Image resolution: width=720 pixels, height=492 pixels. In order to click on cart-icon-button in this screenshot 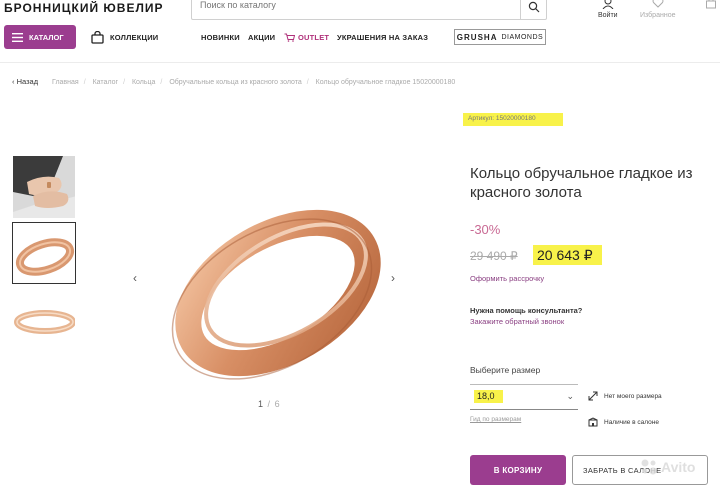, I will do `click(711, 5)`.